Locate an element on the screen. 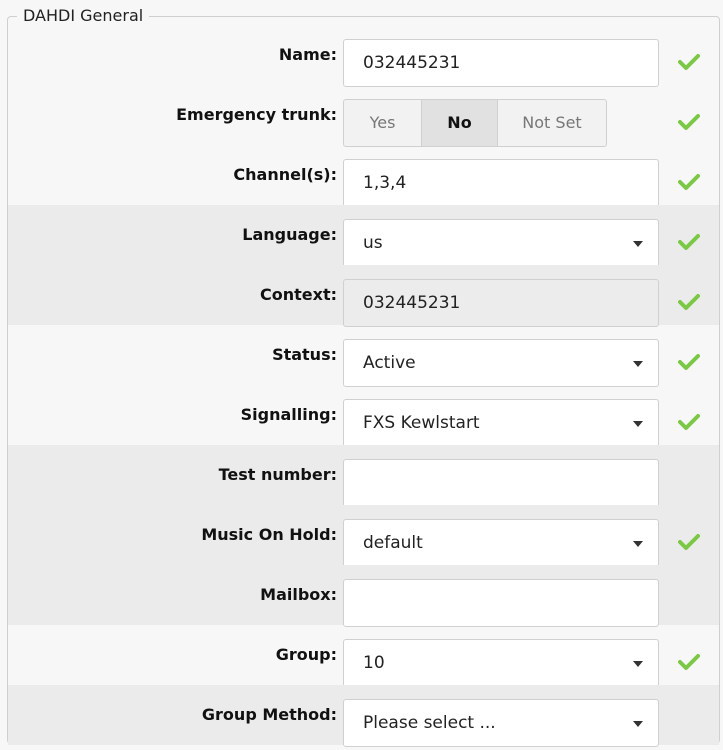  section-title: DAHDI General is located at coordinates (83, 16).